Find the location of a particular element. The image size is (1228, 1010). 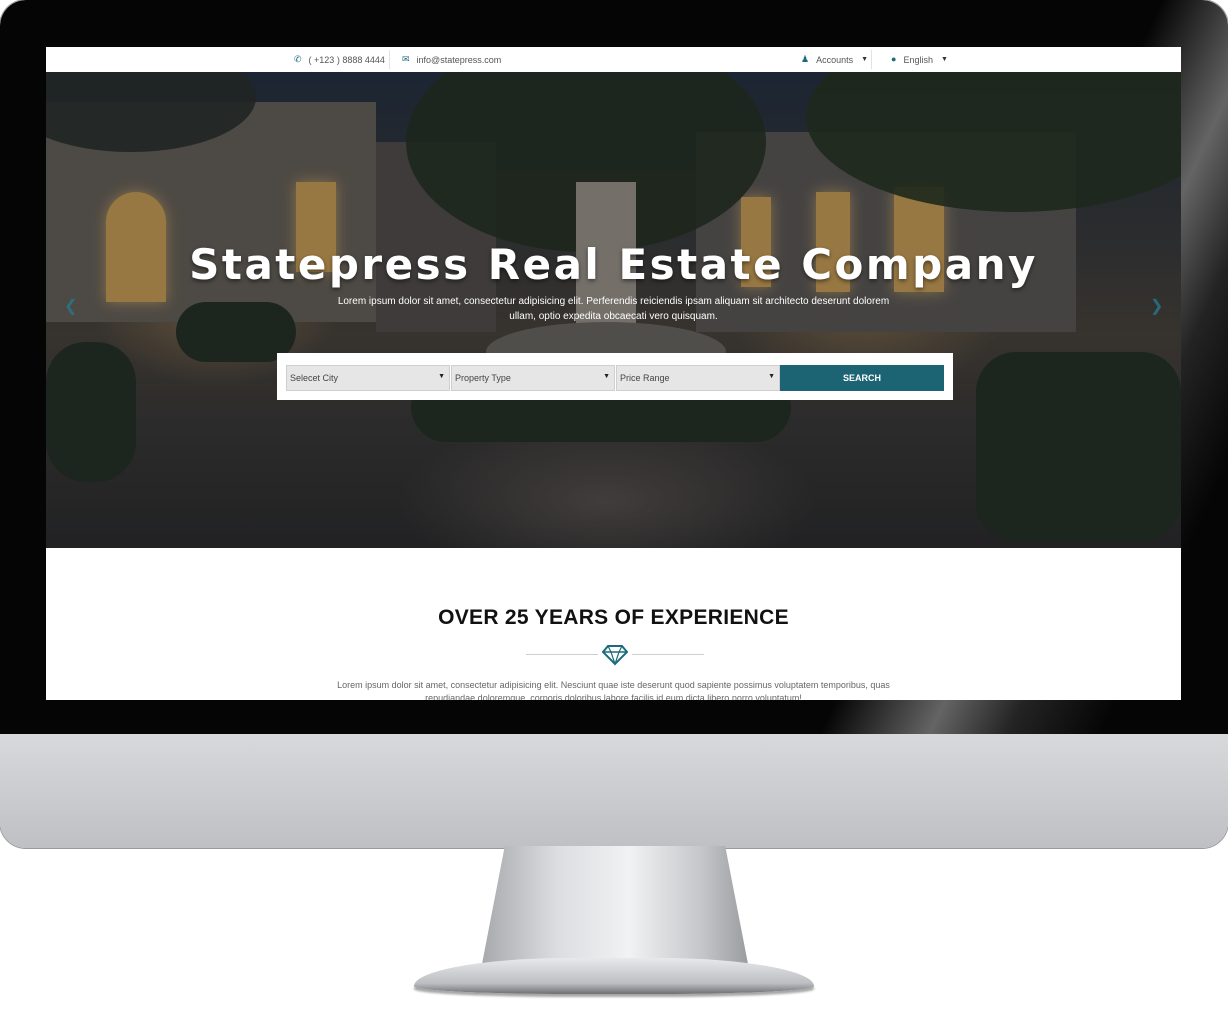

email-contact: ✉ info@statepress.com is located at coordinates (451, 59).